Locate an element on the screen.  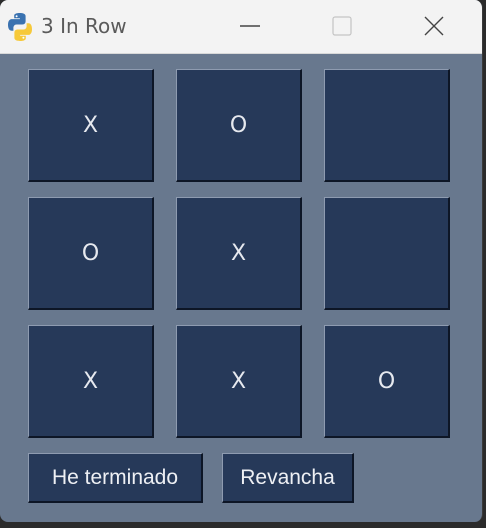
maximize-button is located at coordinates (342, 26).